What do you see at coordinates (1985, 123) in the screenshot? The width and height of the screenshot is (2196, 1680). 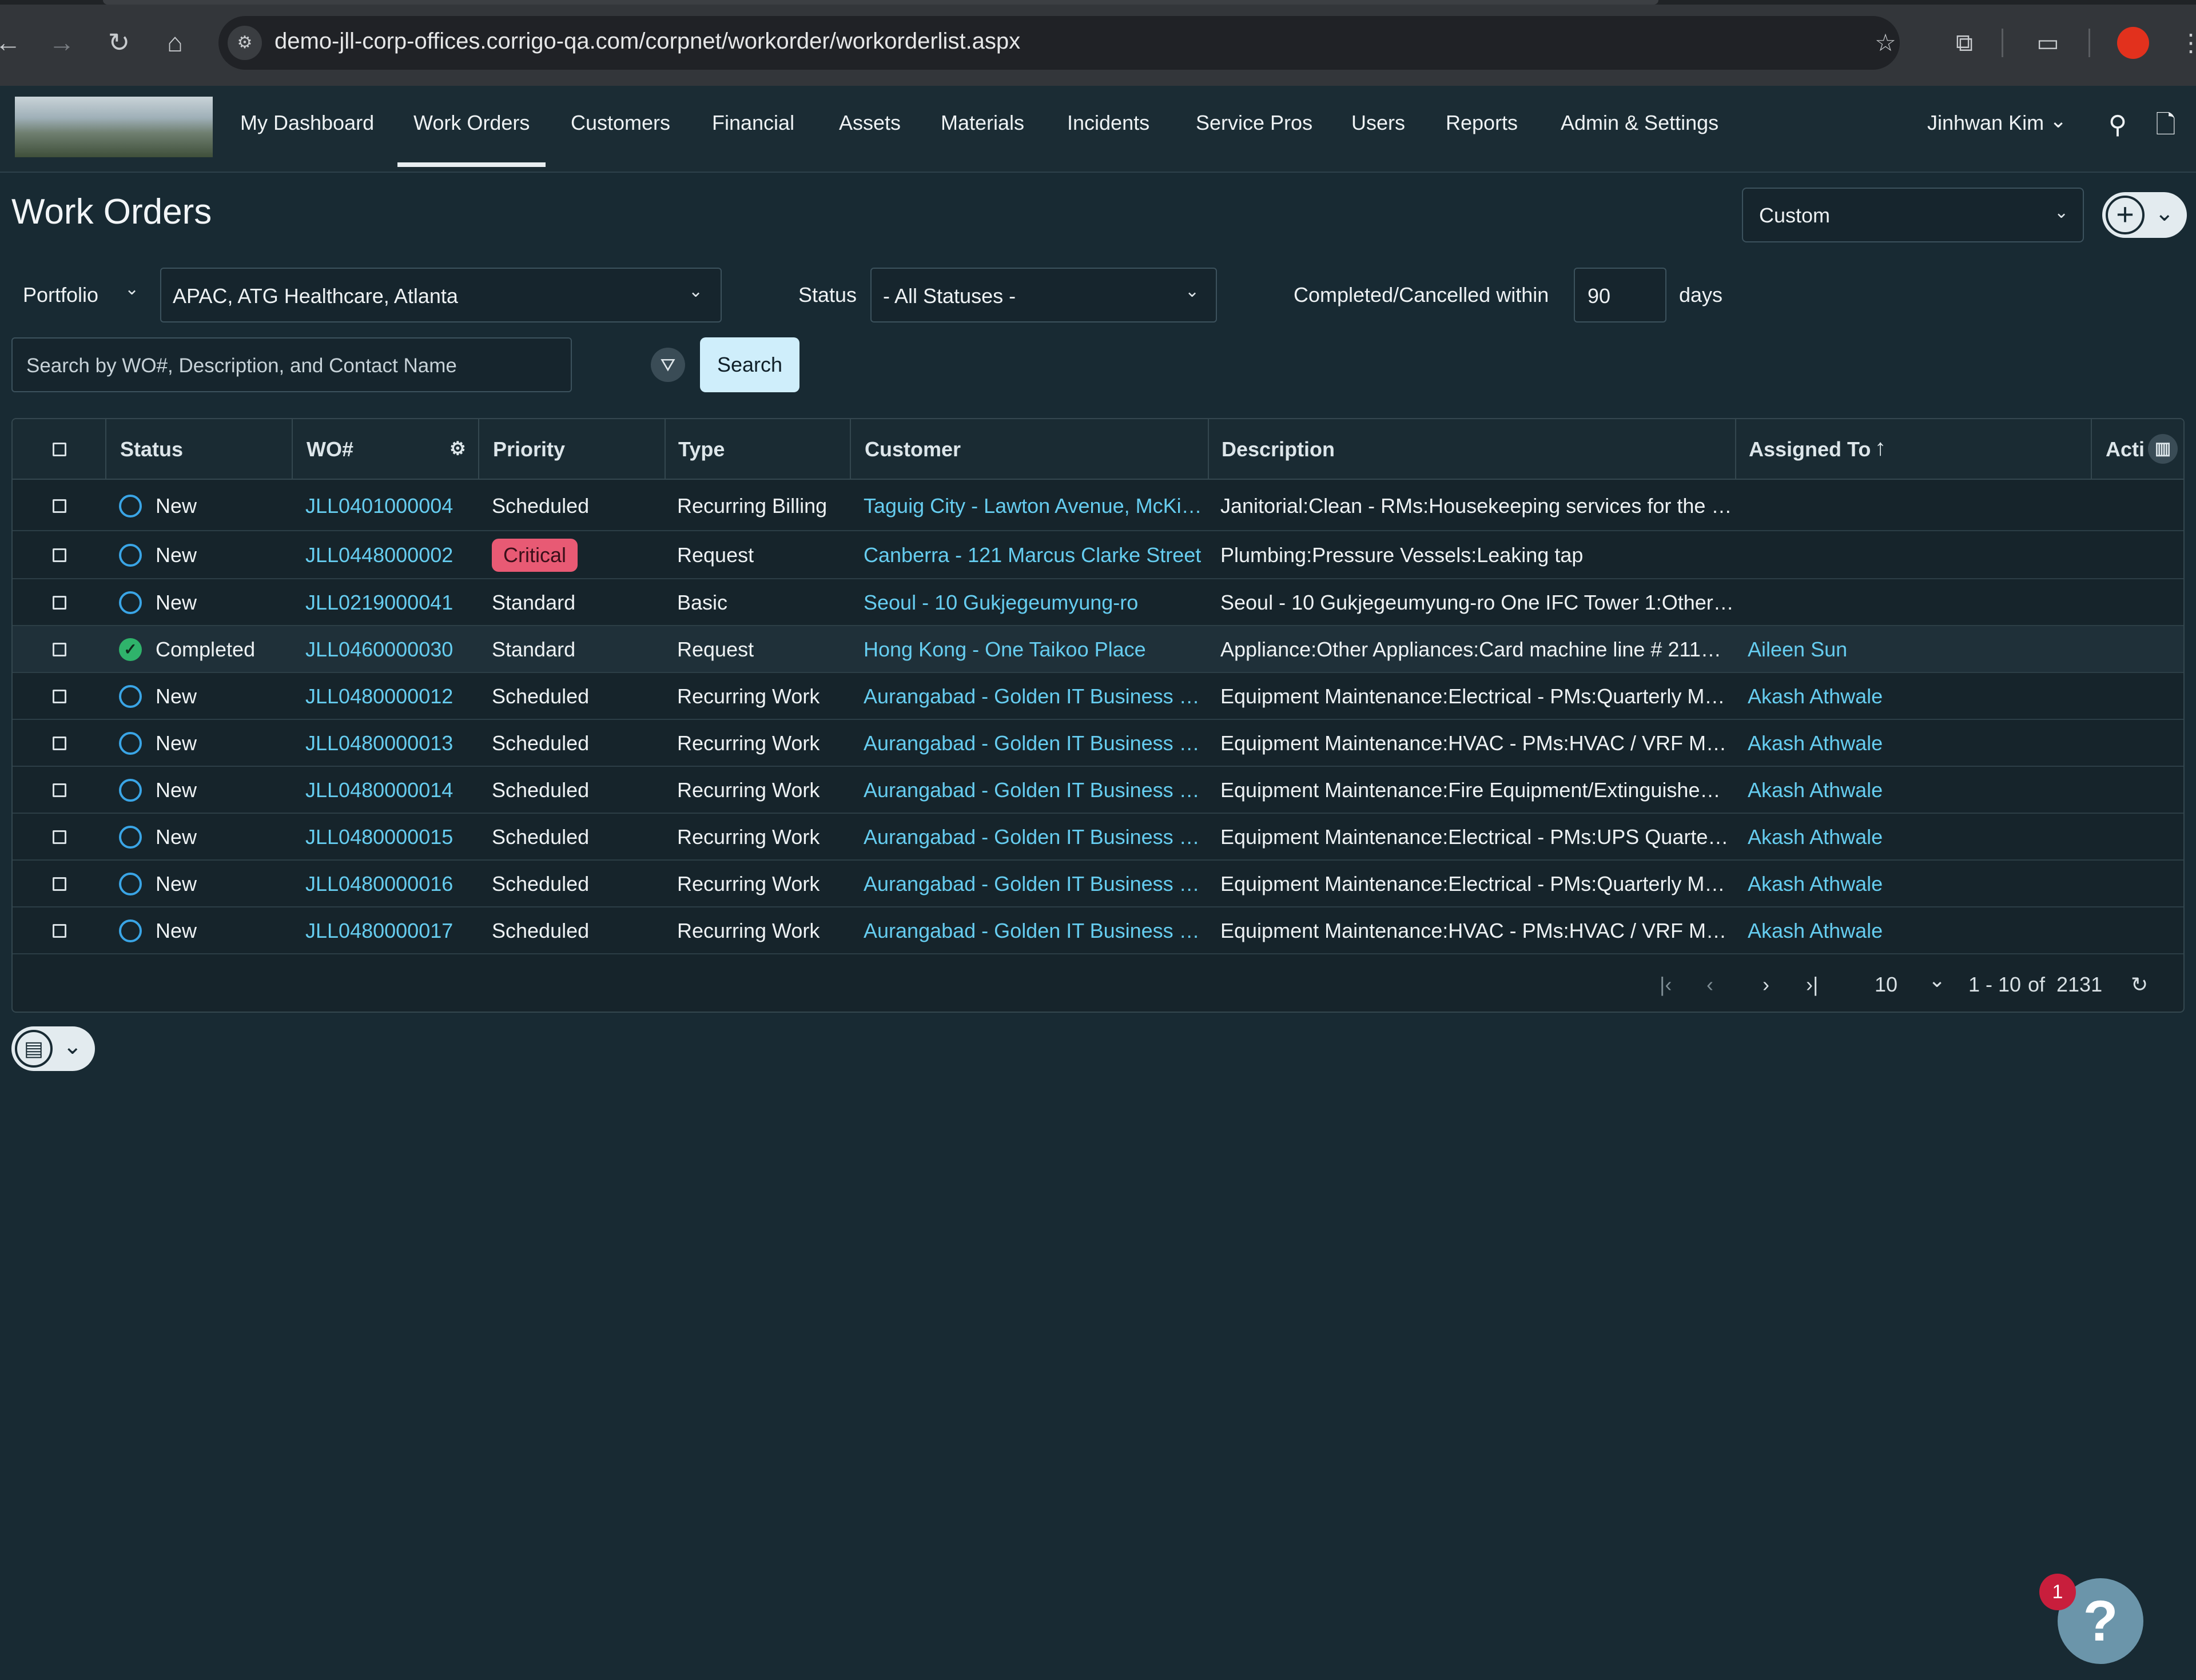 I see `user-menu: Jinhwan Kim` at bounding box center [1985, 123].